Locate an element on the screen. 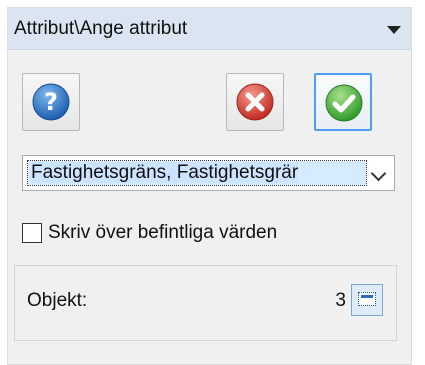 This screenshot has height=365, width=425. help-question-icon: ? is located at coordinates (51, 102).